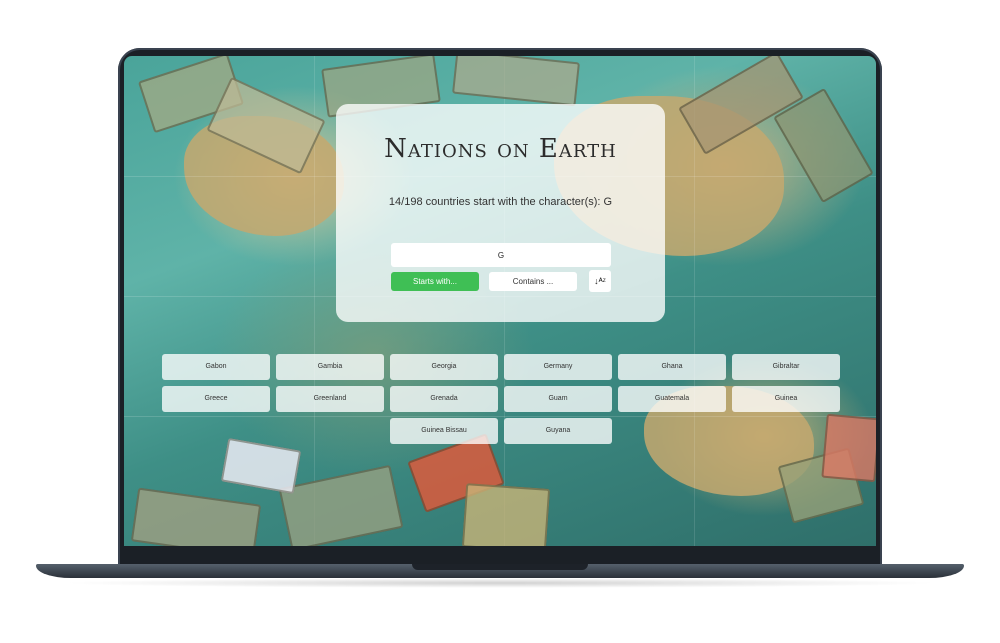 This screenshot has height=643, width=1000. I want to click on search-input, so click(501, 255).